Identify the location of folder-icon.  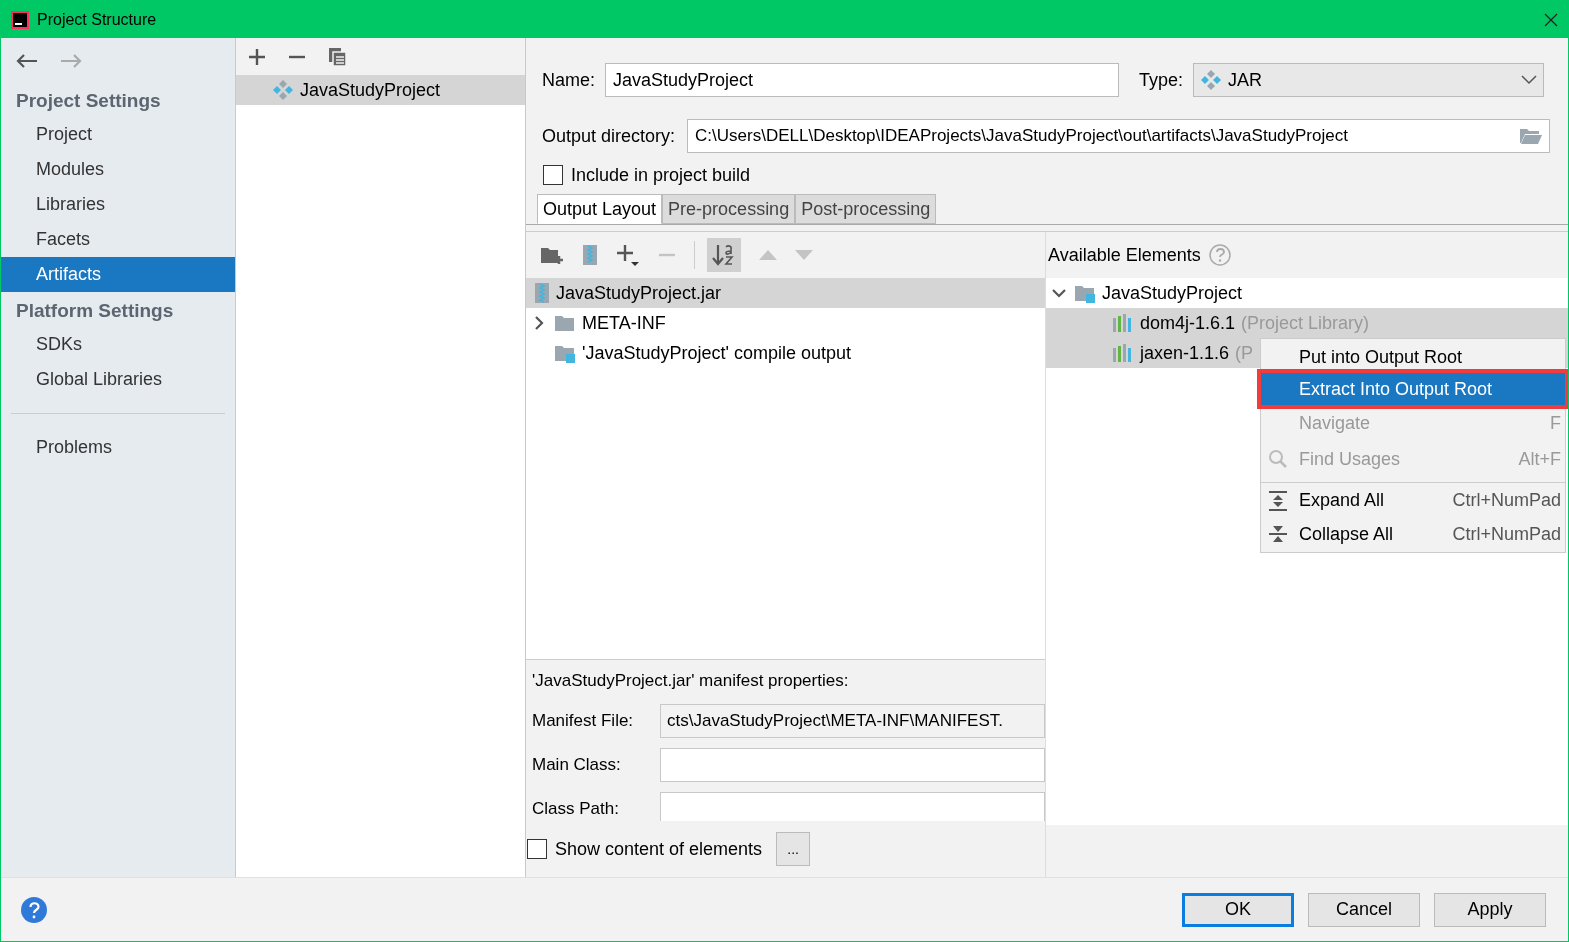
(565, 323).